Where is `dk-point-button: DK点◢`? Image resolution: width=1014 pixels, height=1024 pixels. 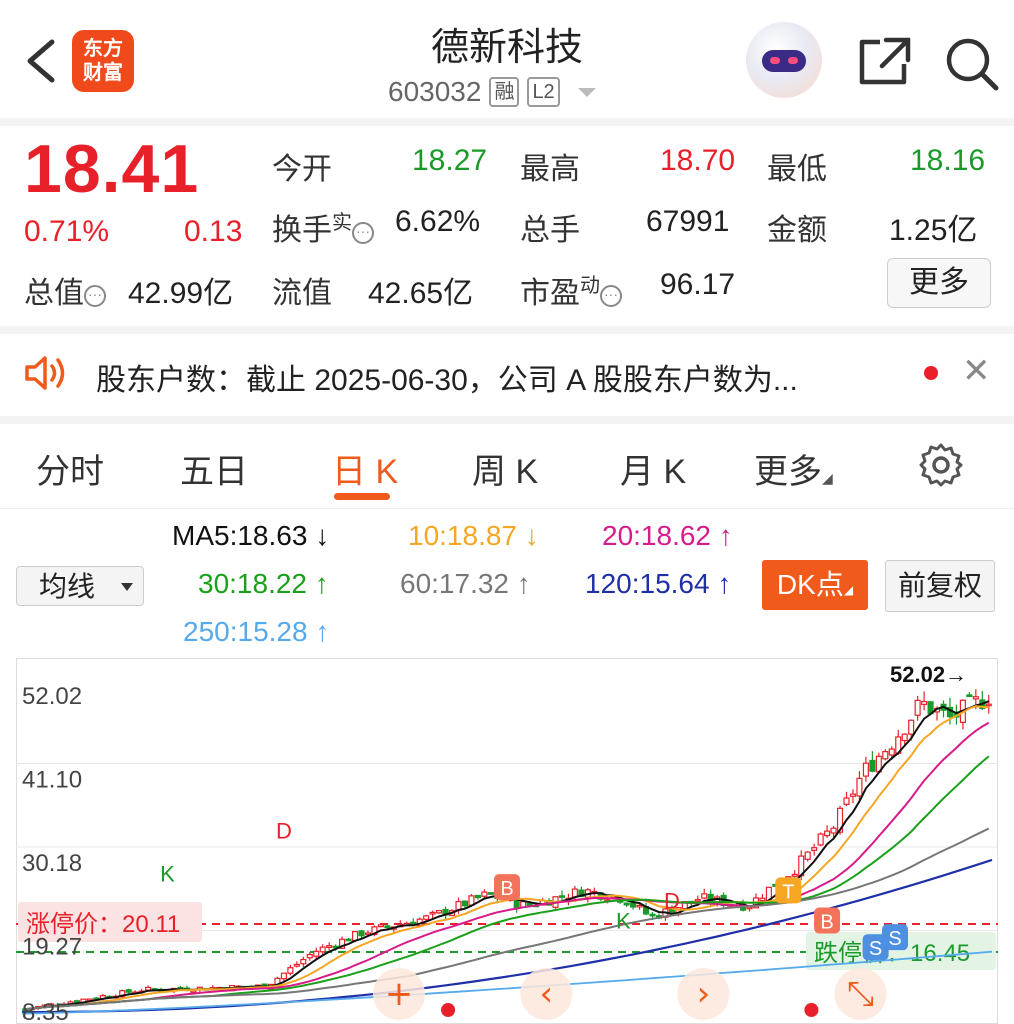
dk-point-button: DK点◢ is located at coordinates (815, 585).